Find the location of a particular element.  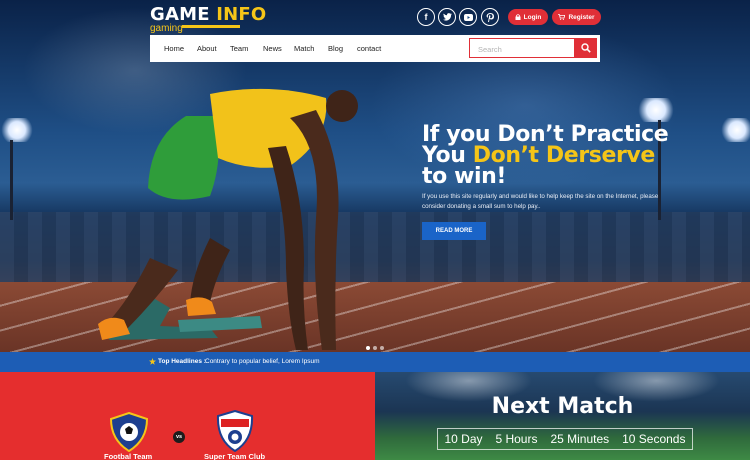

team-2-logo is located at coordinates (235, 431).